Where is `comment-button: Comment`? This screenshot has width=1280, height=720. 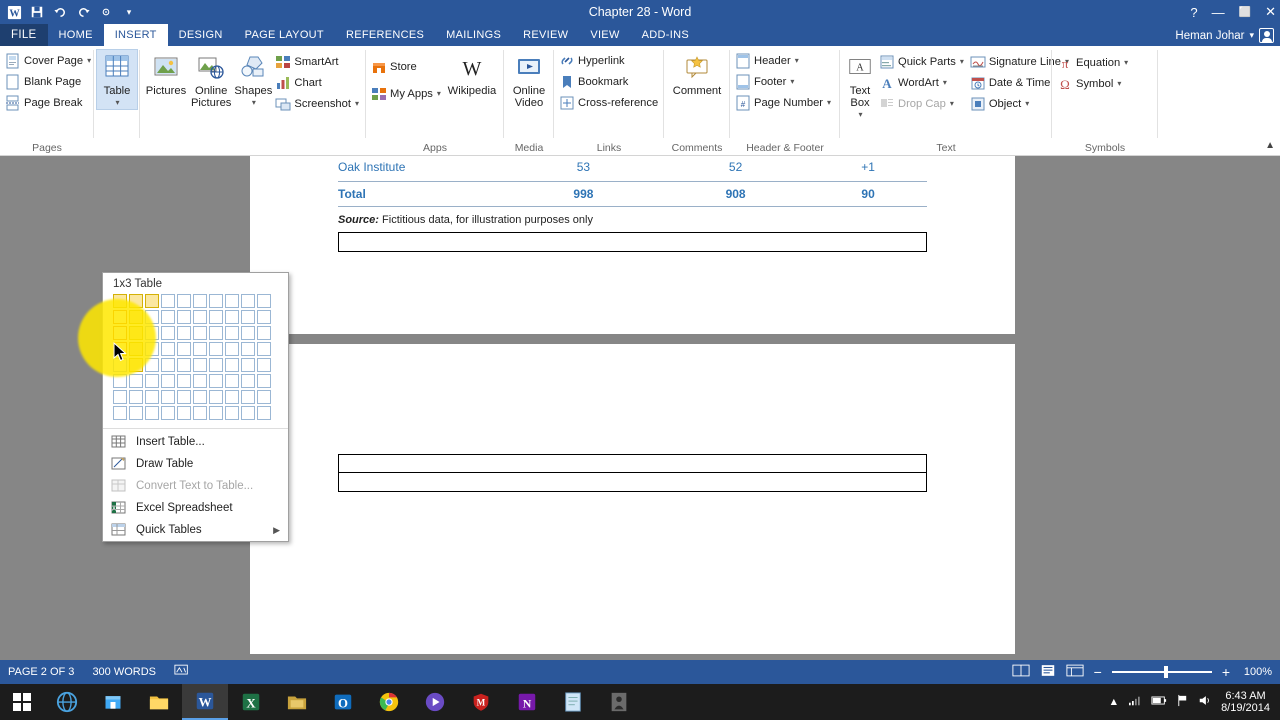 comment-button: Comment is located at coordinates (697, 73).